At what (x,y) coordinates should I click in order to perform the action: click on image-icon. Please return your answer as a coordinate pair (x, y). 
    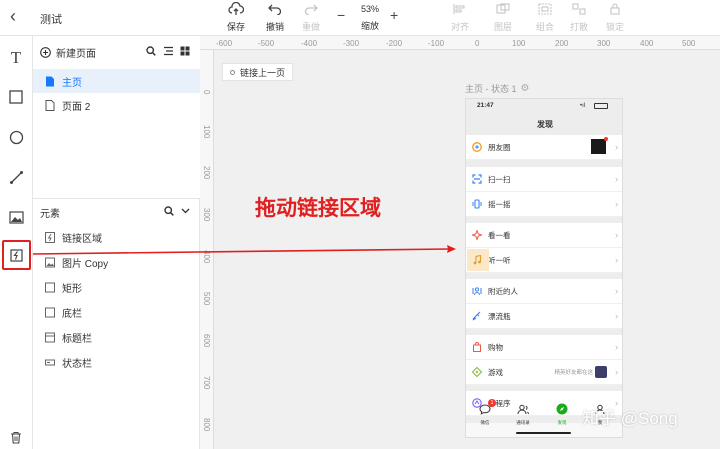
    Looking at the image, I should click on (50, 262).